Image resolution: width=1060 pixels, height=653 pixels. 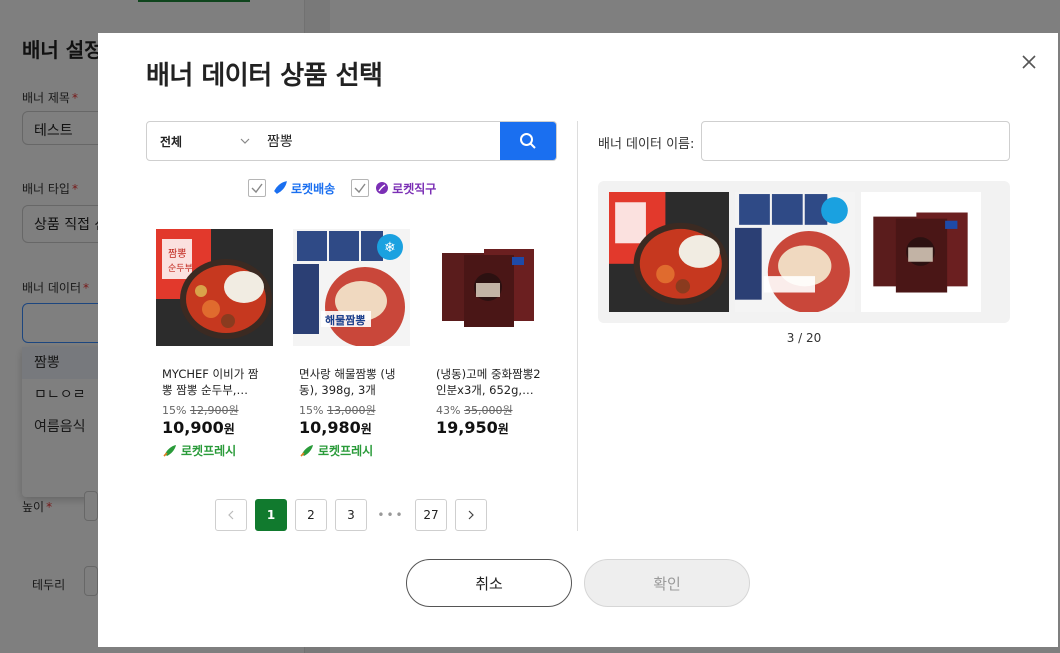 What do you see at coordinates (488, 287) in the screenshot?
I see `product-image` at bounding box center [488, 287].